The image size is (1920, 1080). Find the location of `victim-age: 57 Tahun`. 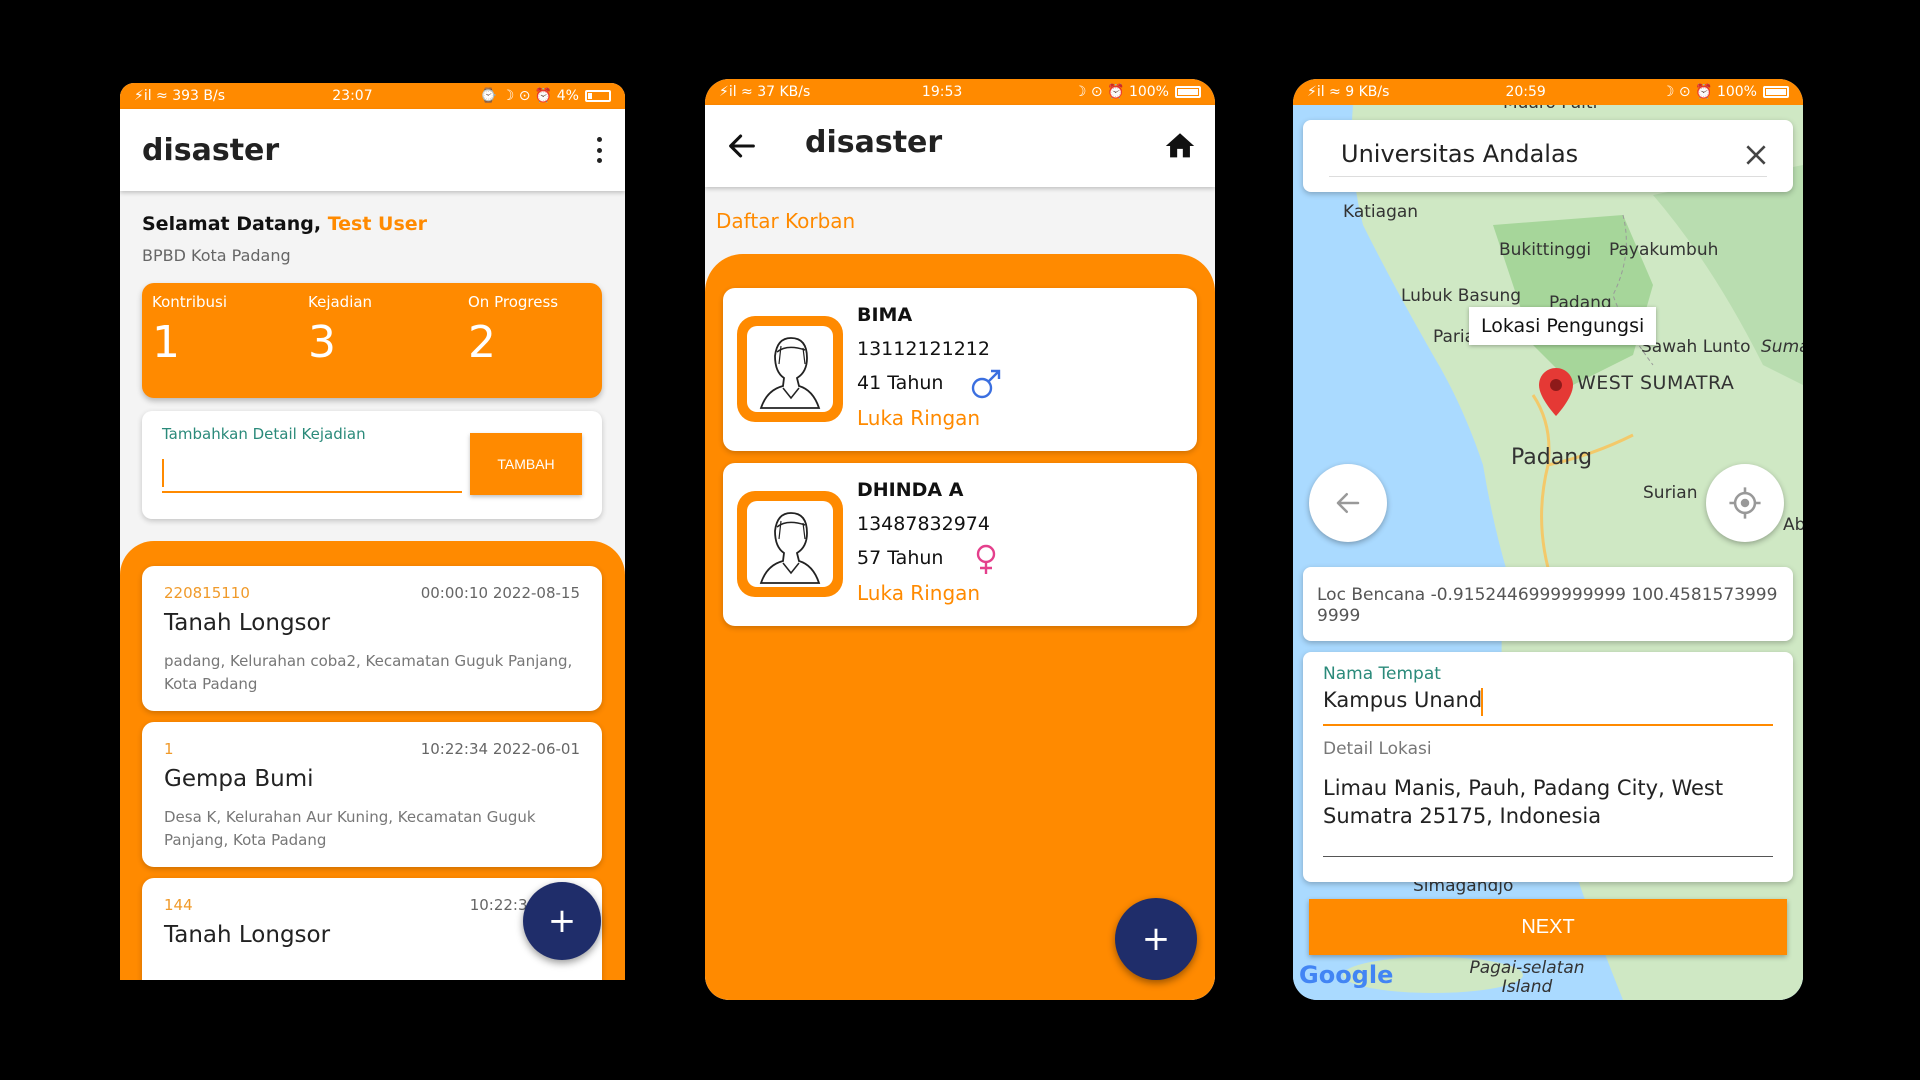

victim-age: 57 Tahun is located at coordinates (900, 558).